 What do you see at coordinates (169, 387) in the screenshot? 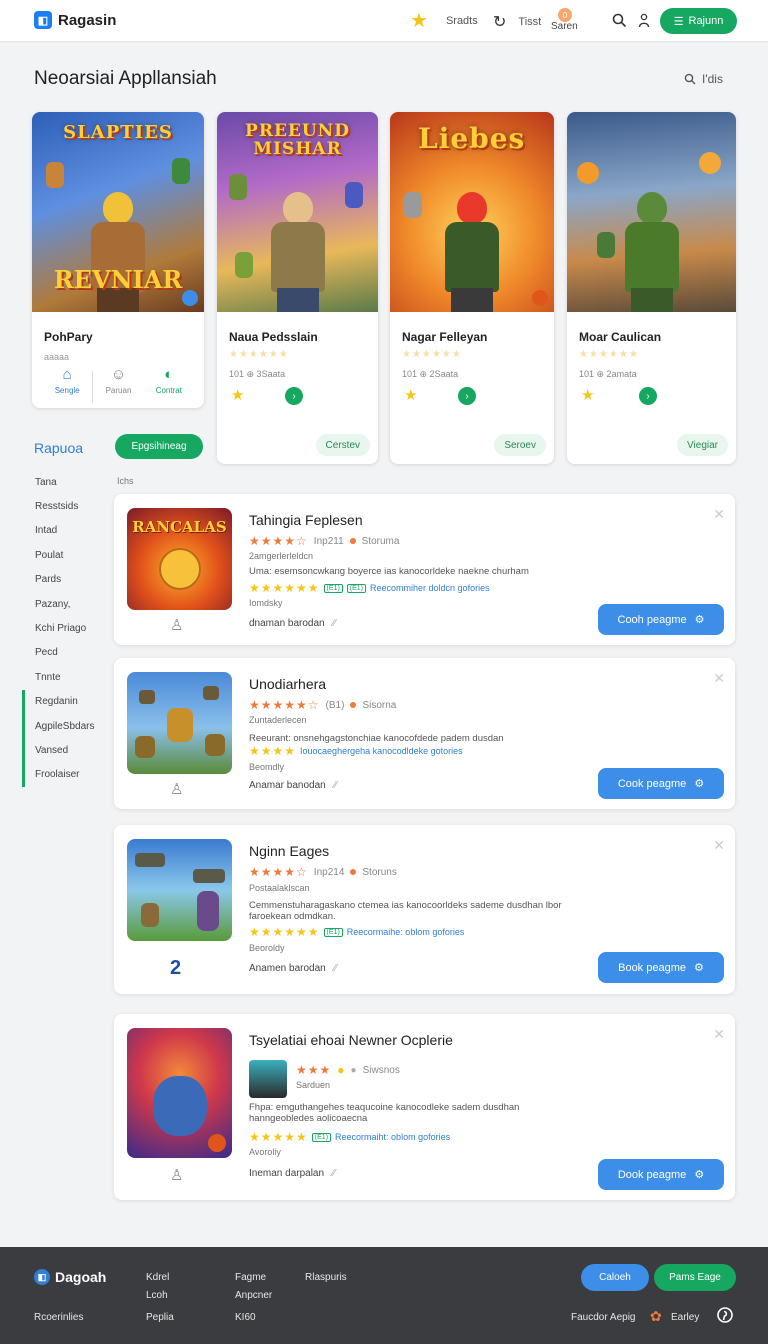
I see `tab-contrat: ◐ Contrat` at bounding box center [169, 387].